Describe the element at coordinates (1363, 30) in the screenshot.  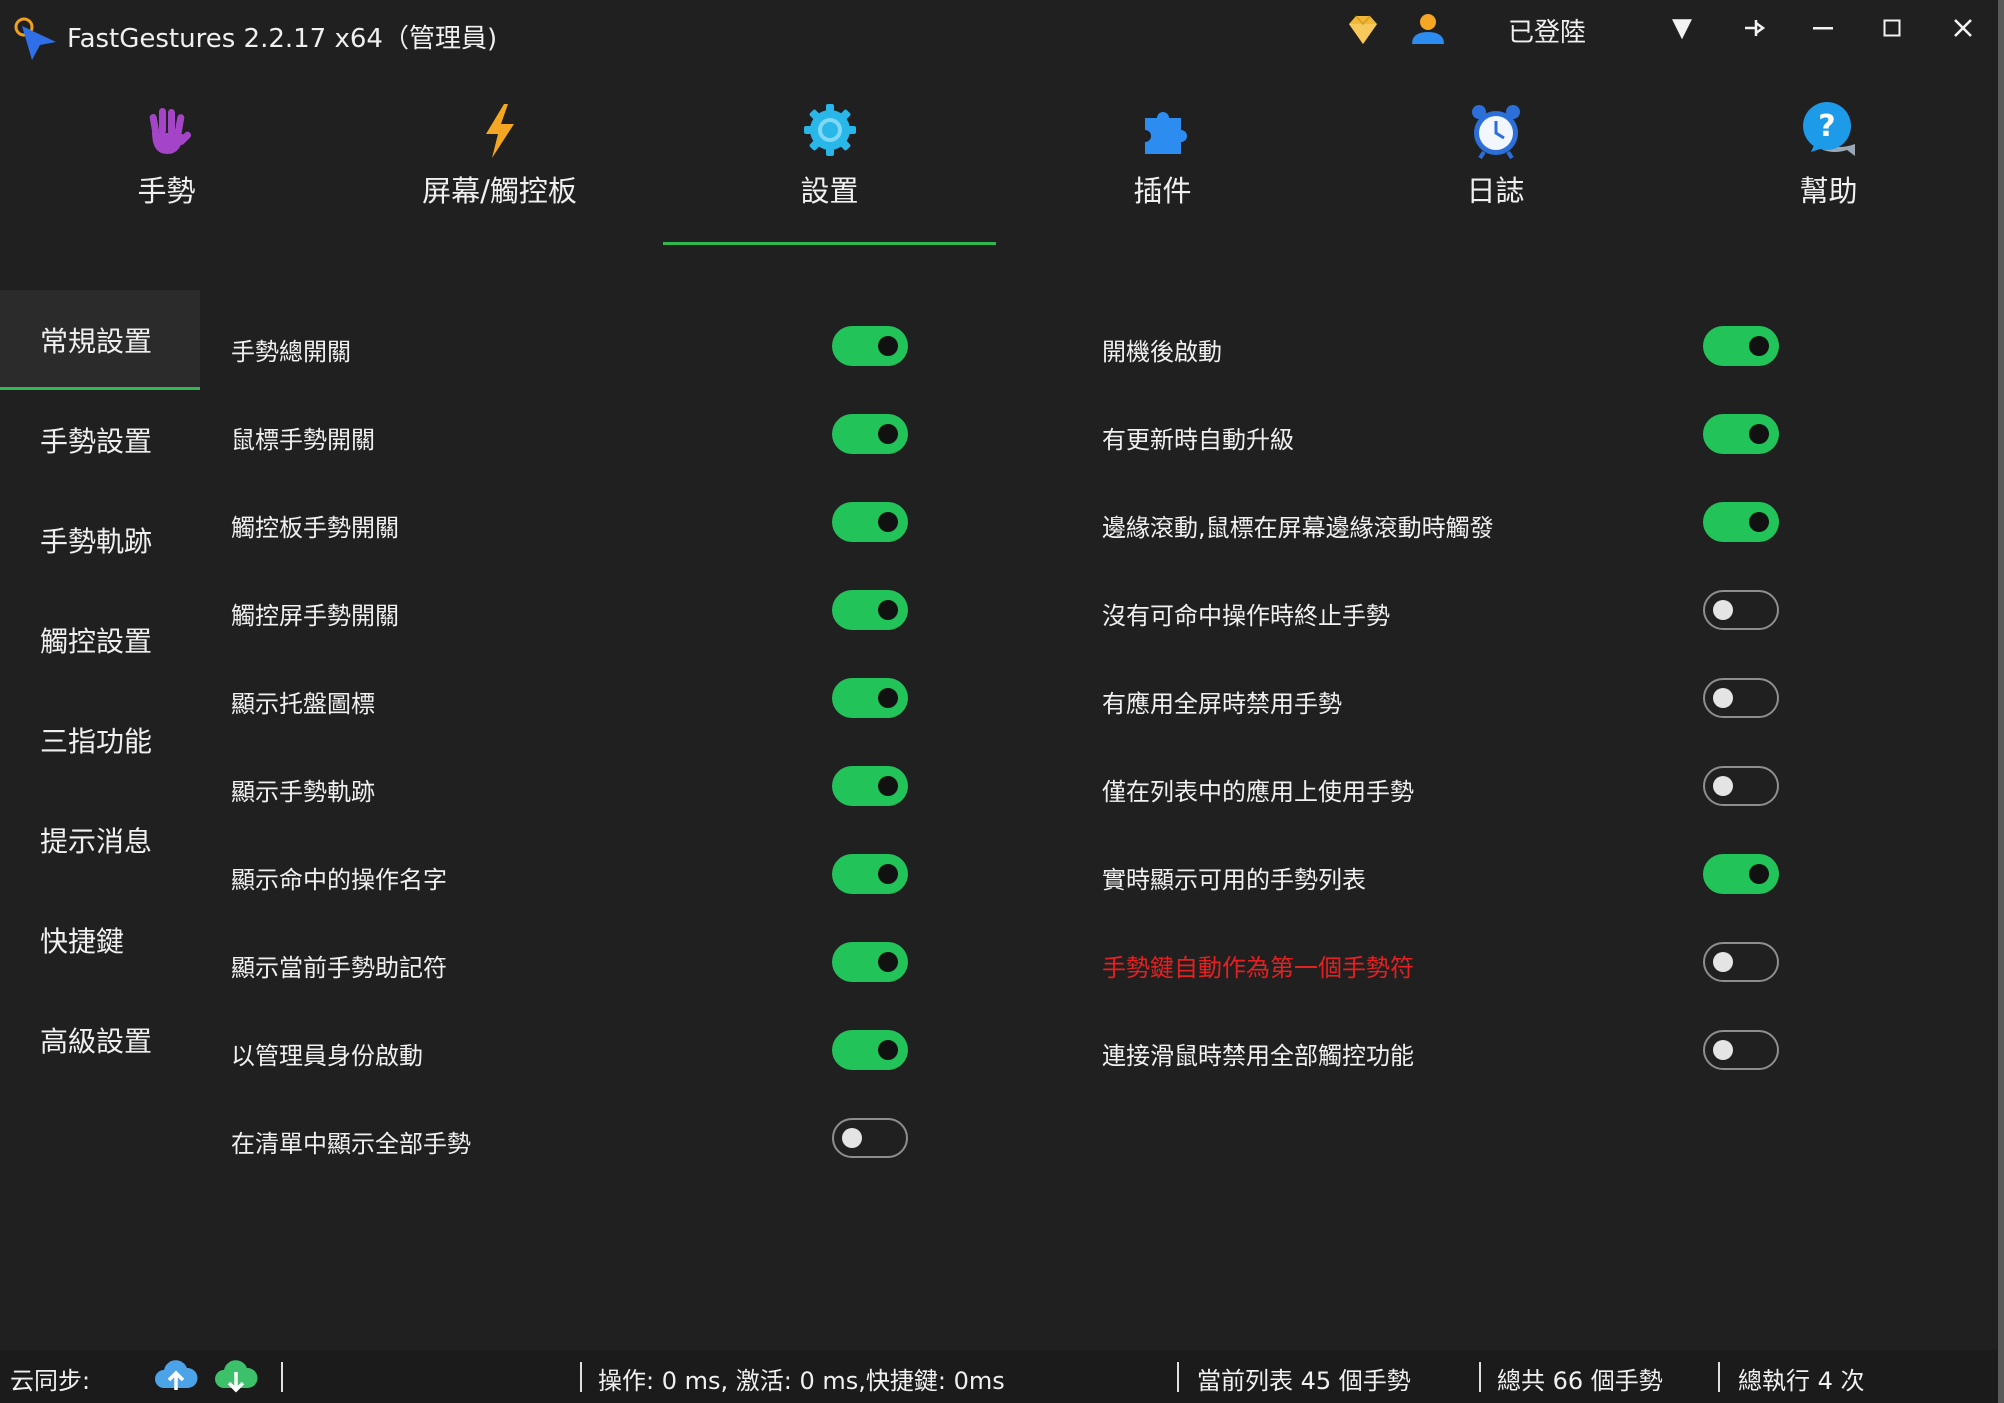
I see `diamond-icon` at that location.